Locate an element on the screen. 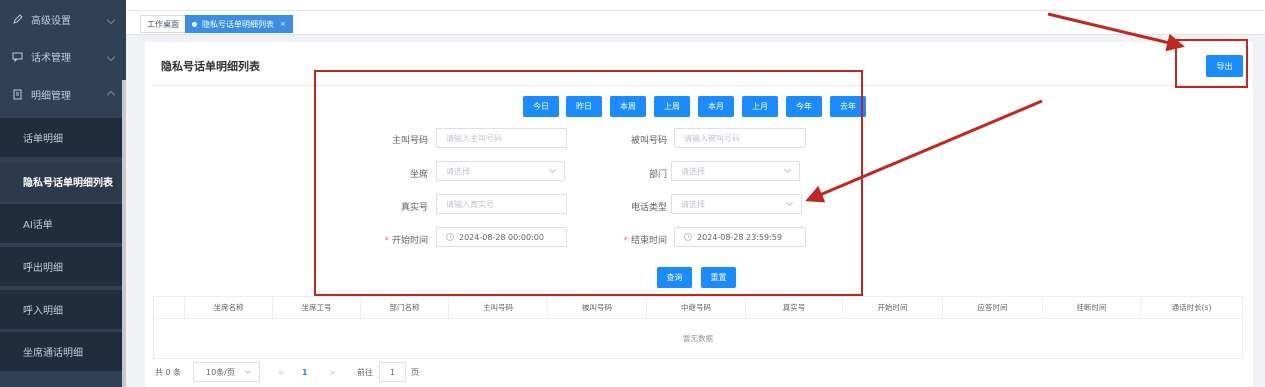 The height and width of the screenshot is (387, 1265). quick-date-last-year-button: 去年 is located at coordinates (848, 106).